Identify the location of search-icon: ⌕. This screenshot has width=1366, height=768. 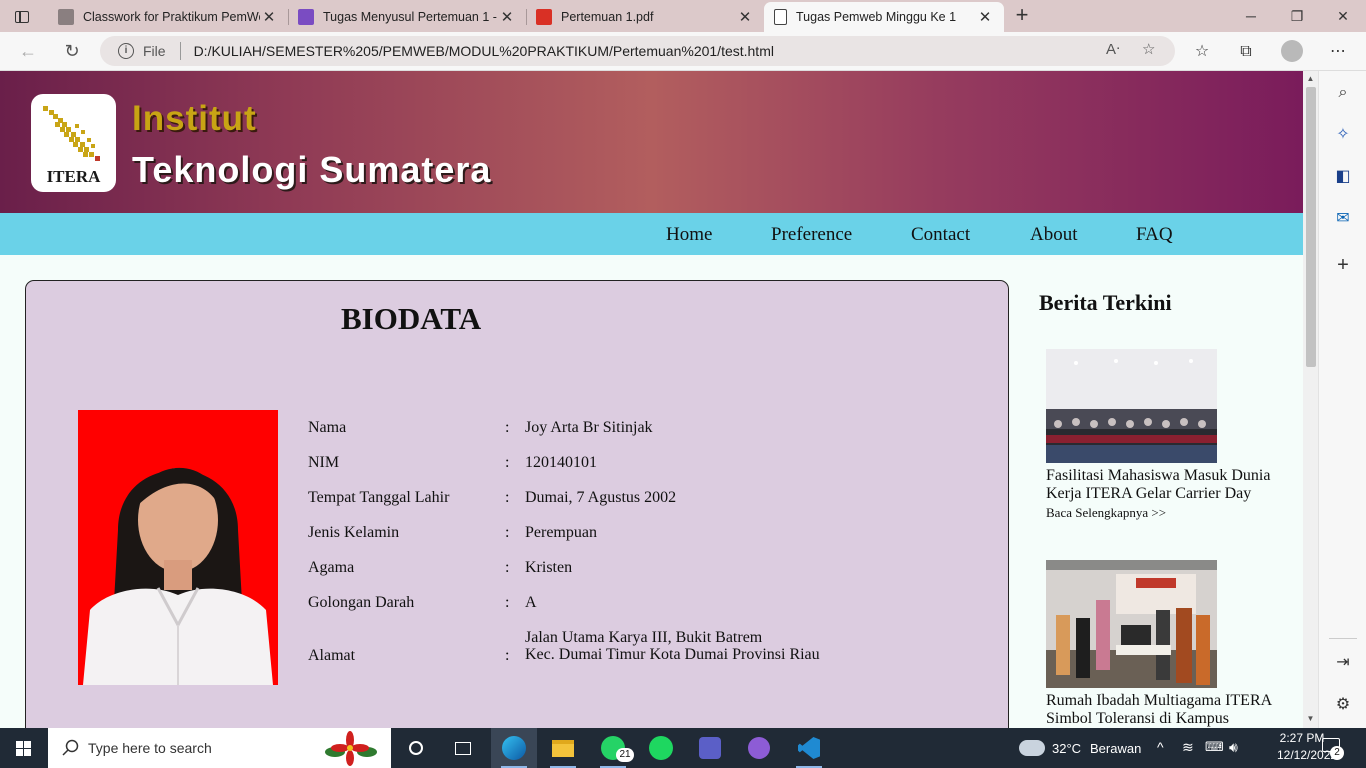
(1343, 93).